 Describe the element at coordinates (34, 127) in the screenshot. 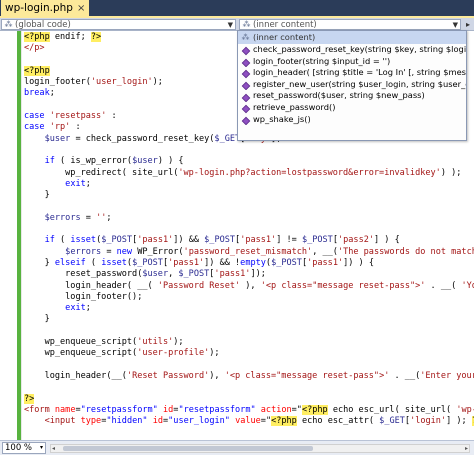

I see `code-token: case` at that location.